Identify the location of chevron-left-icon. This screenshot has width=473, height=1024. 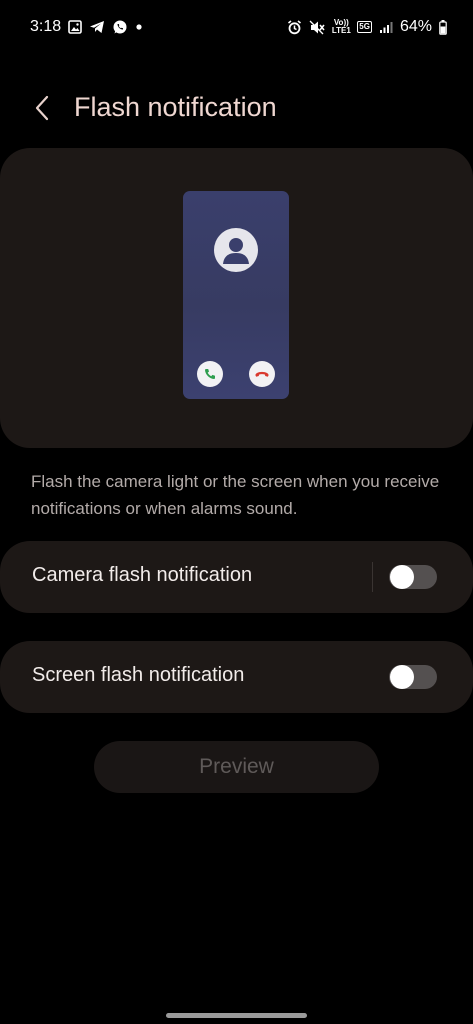
(42, 108).